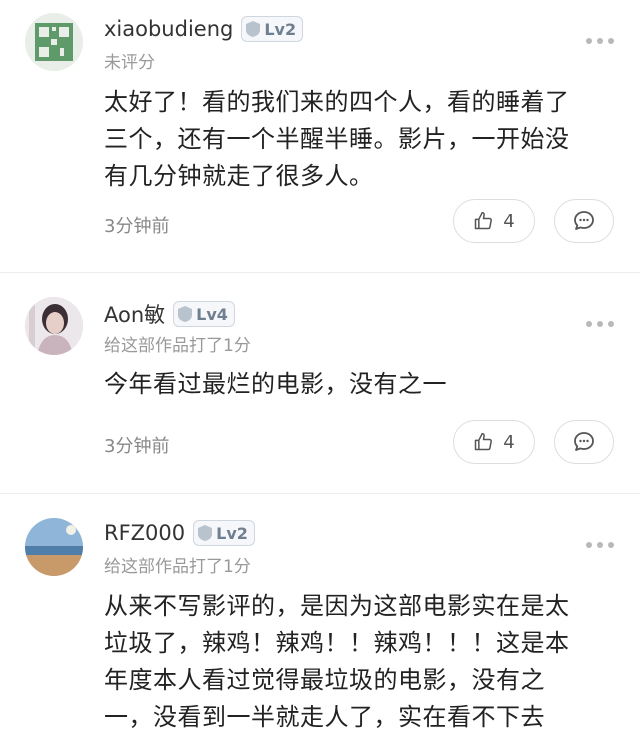 Image resolution: width=640 pixels, height=736 pixels. Describe the element at coordinates (337, 139) in the screenshot. I see `comment-line: 三个，还有一个半醒半睡。影片，一开始没` at that location.